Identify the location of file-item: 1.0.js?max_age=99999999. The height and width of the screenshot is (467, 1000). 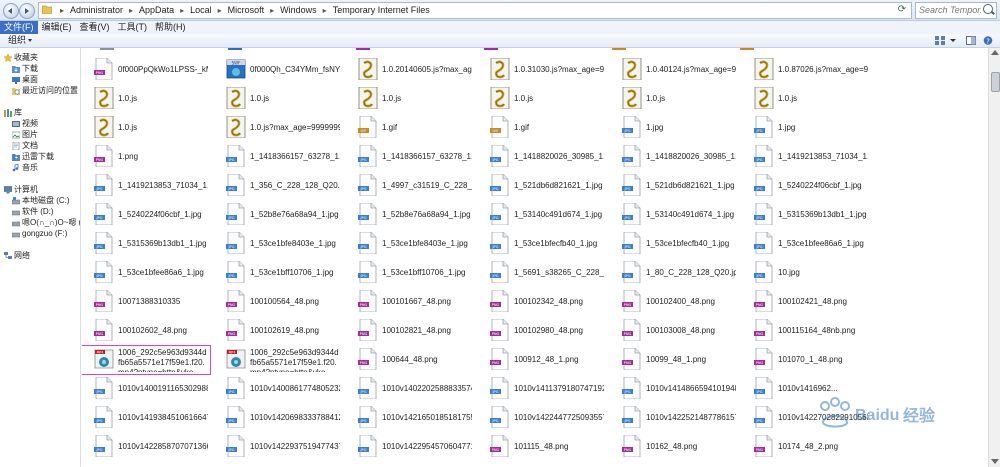
(278, 128).